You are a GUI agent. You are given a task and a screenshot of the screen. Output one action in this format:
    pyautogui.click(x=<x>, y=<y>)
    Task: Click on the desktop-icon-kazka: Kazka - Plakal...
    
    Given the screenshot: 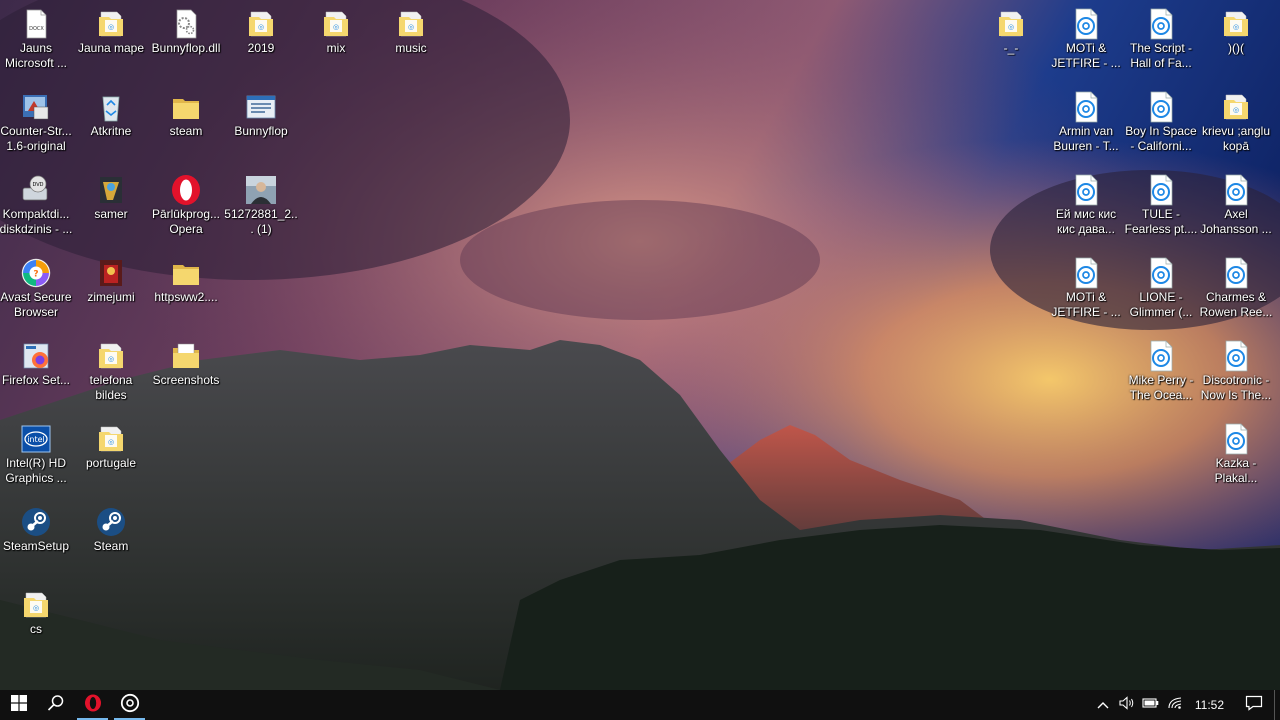 What is the action you would take?
    pyautogui.click(x=1236, y=455)
    